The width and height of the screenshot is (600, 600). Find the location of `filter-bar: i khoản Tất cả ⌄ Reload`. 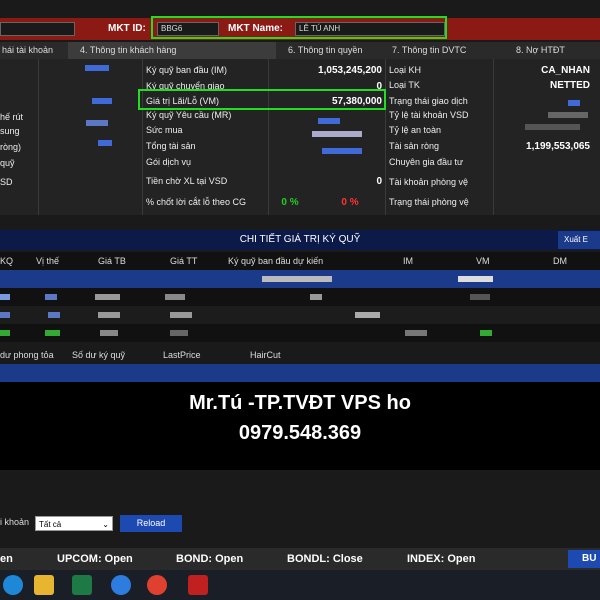

filter-bar: i khoản Tất cả ⌄ Reload is located at coordinates (300, 524).